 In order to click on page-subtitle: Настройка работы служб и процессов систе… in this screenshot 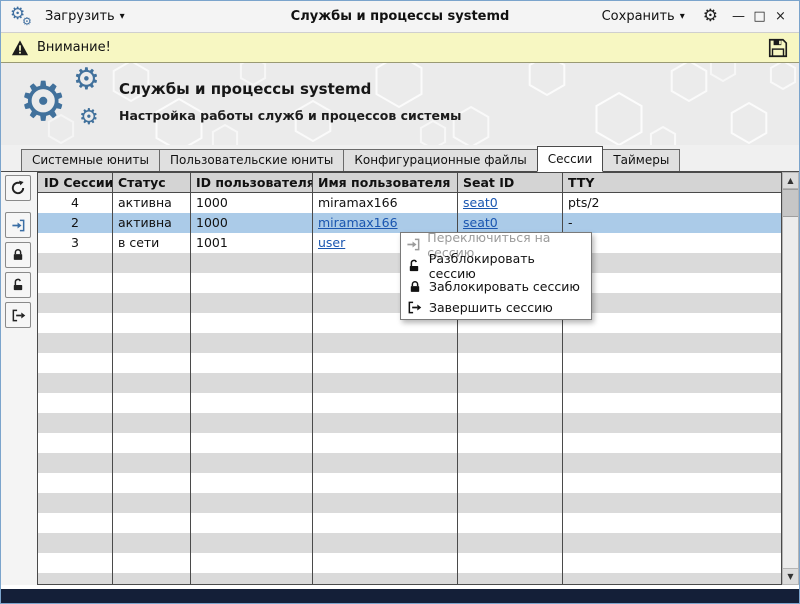, I will do `click(290, 115)`.